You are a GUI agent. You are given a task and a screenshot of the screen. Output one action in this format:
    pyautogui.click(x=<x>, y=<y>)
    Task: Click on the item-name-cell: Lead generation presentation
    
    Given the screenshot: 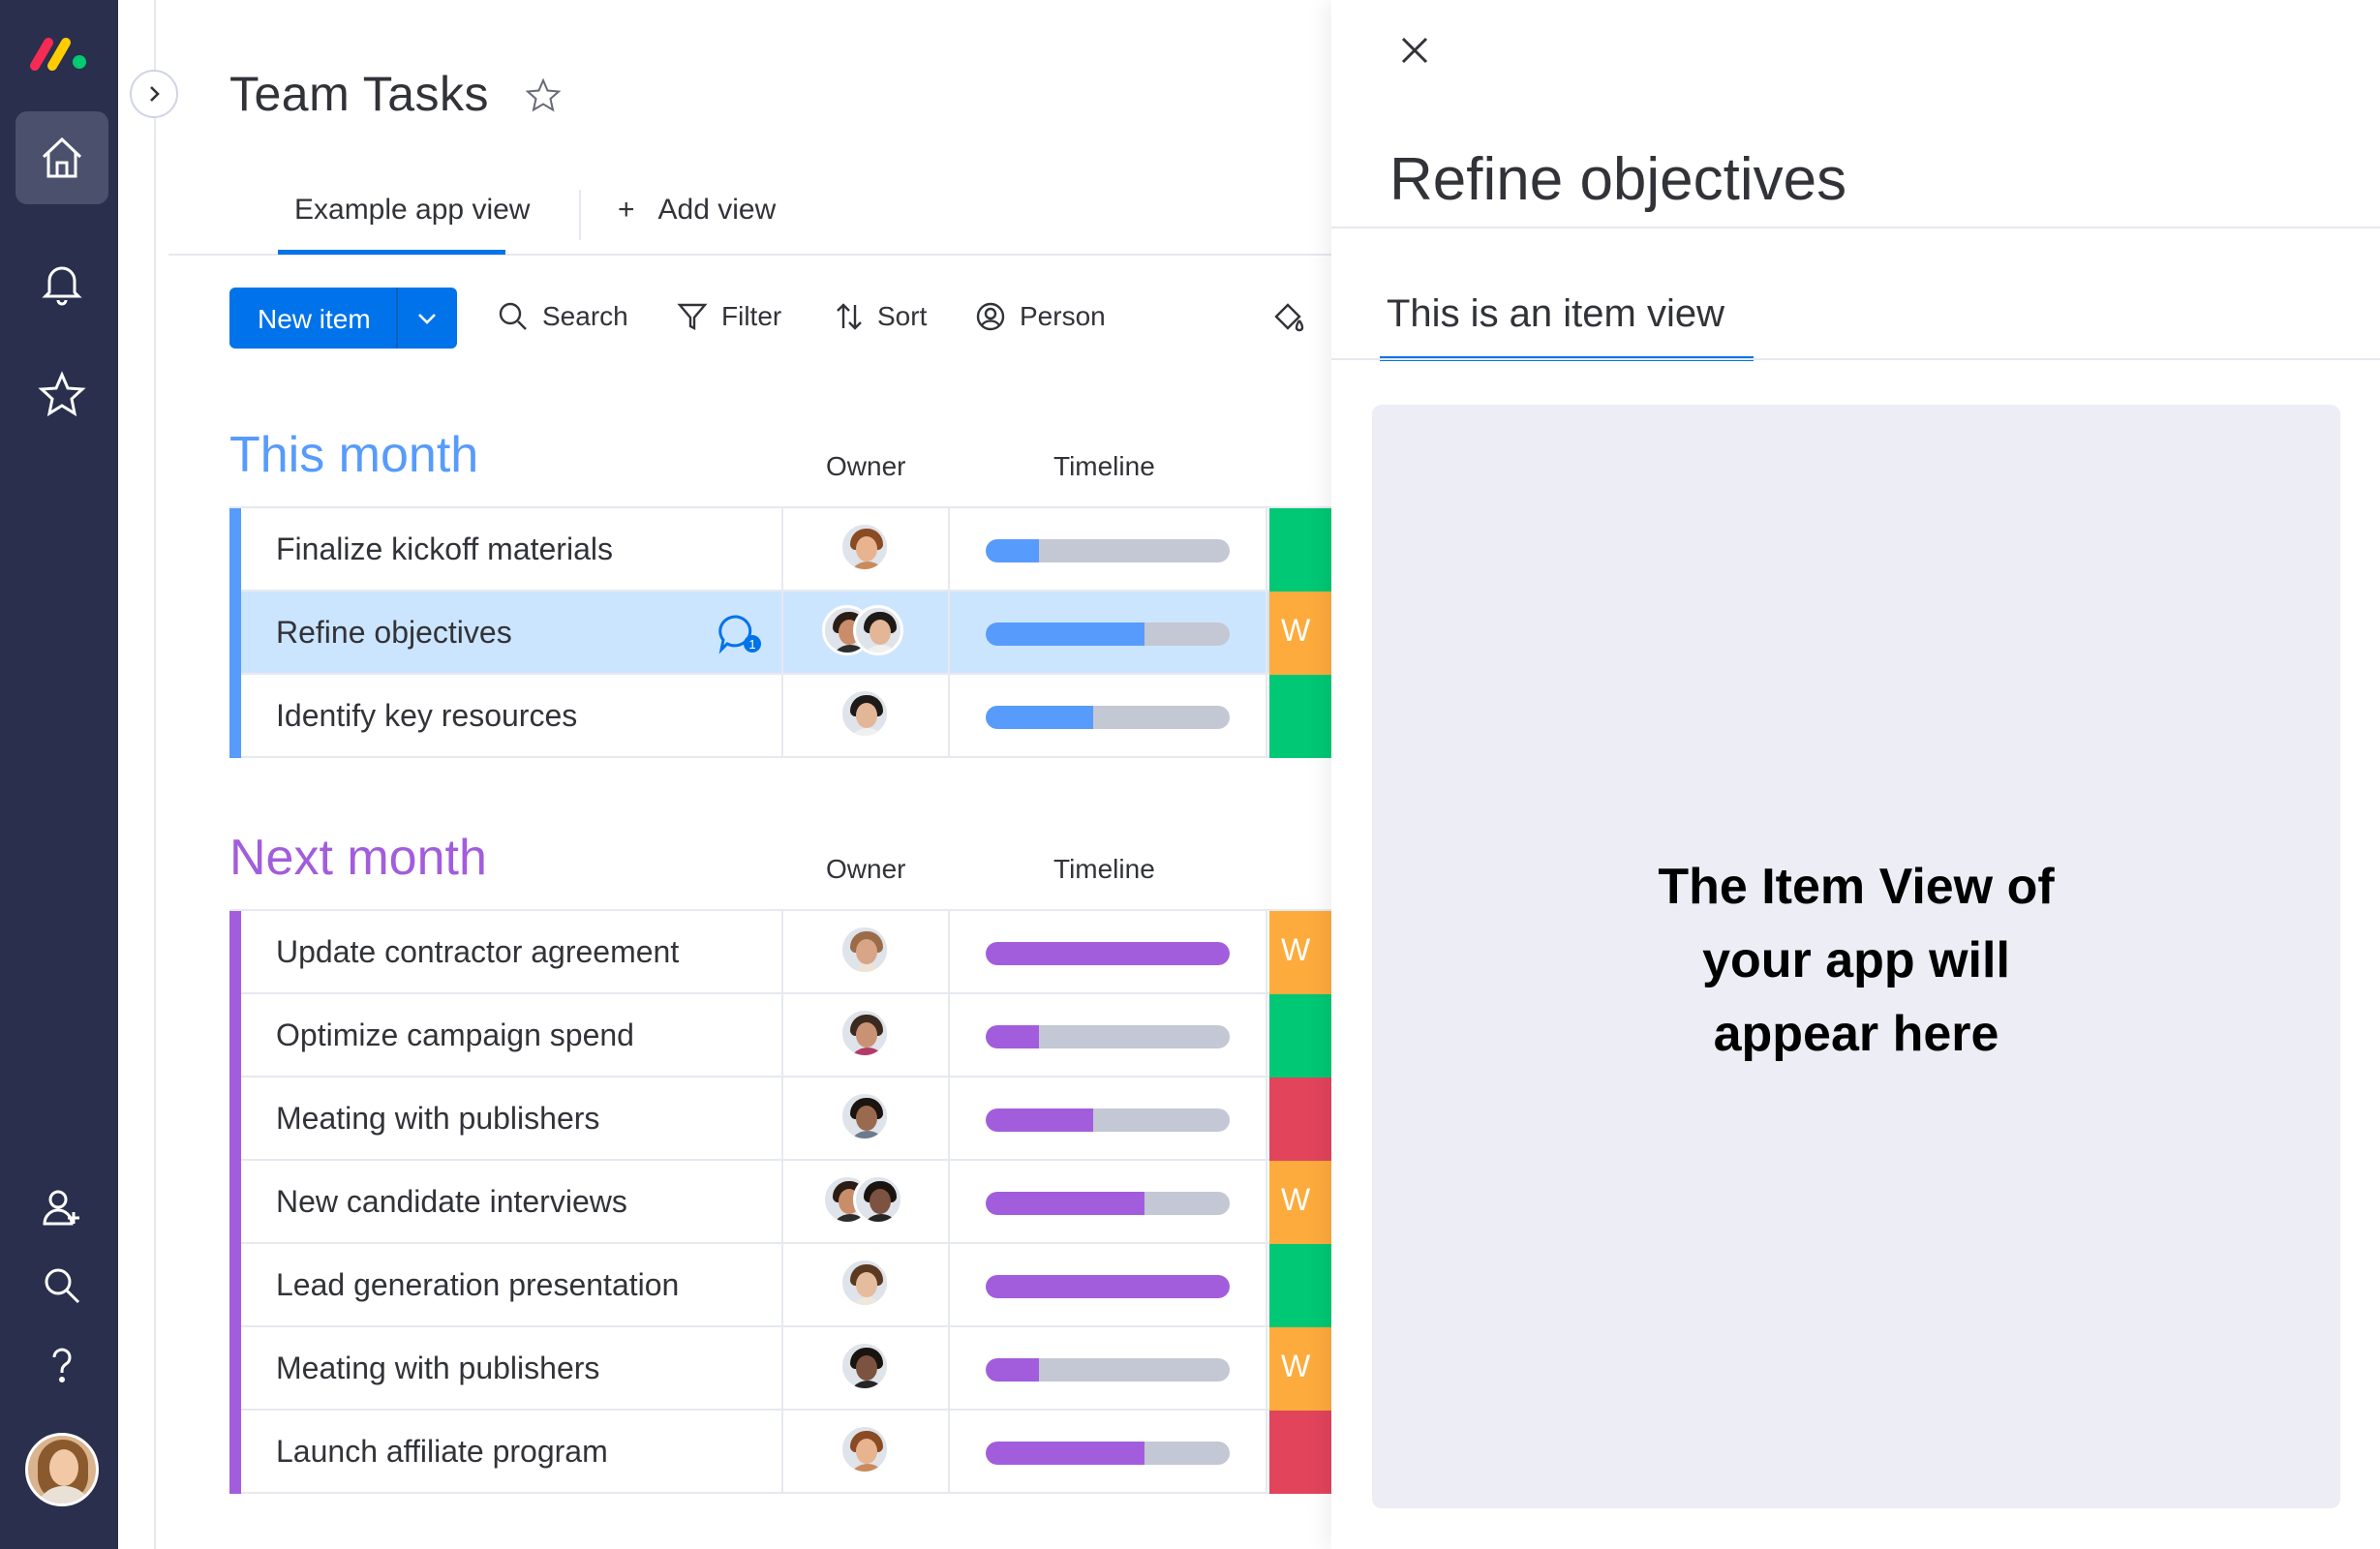 What is the action you would take?
    pyautogui.click(x=512, y=1286)
    